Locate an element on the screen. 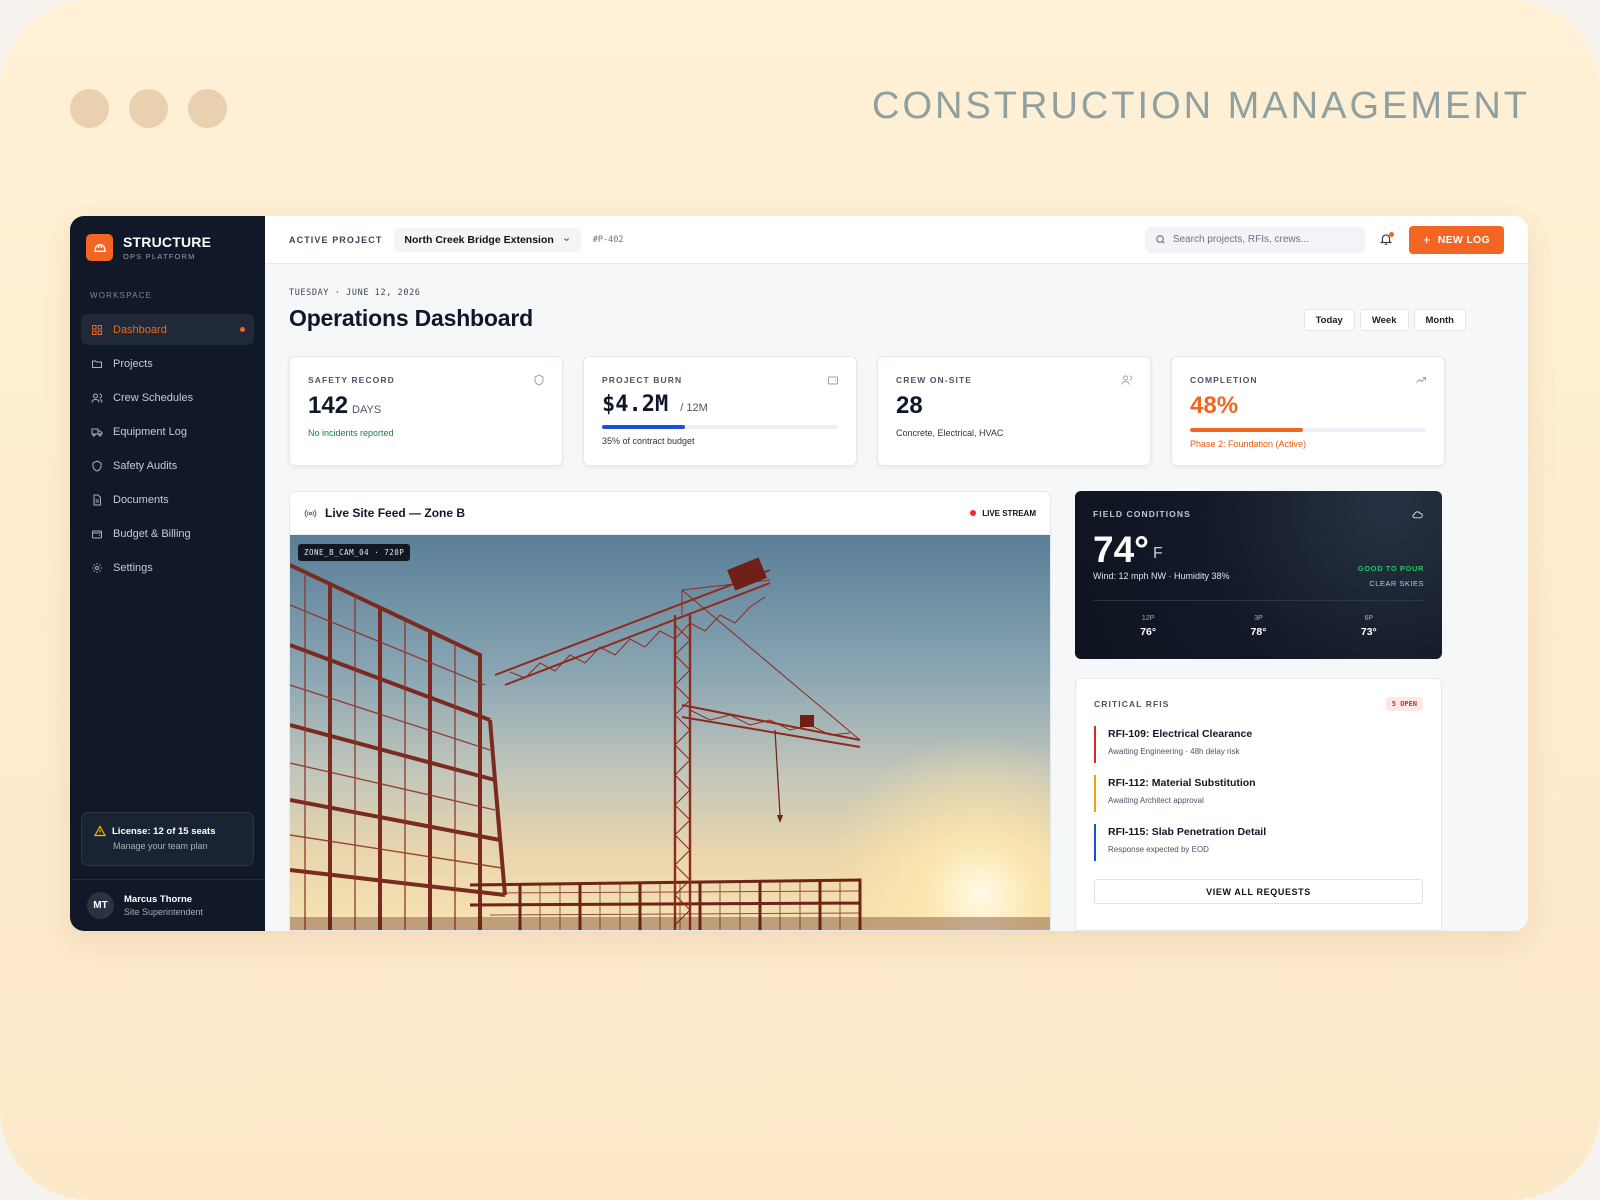  notification-dot is located at coordinates (1391, 234).